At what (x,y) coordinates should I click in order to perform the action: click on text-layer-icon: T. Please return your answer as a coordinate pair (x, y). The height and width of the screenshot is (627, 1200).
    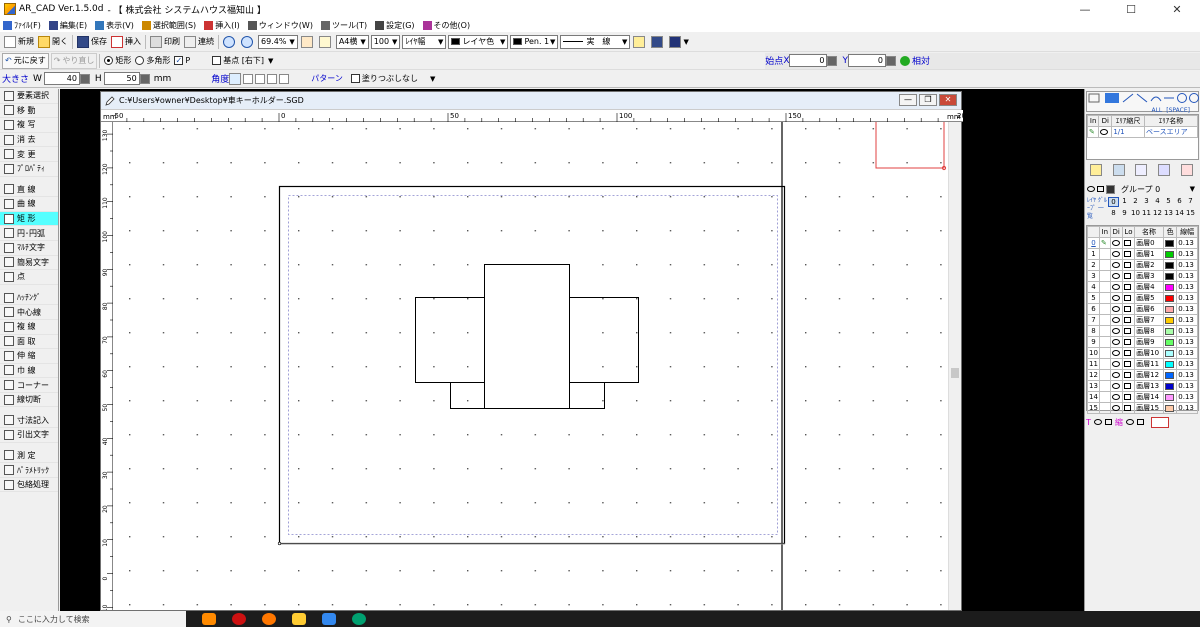
    Looking at the image, I should click on (1088, 422).